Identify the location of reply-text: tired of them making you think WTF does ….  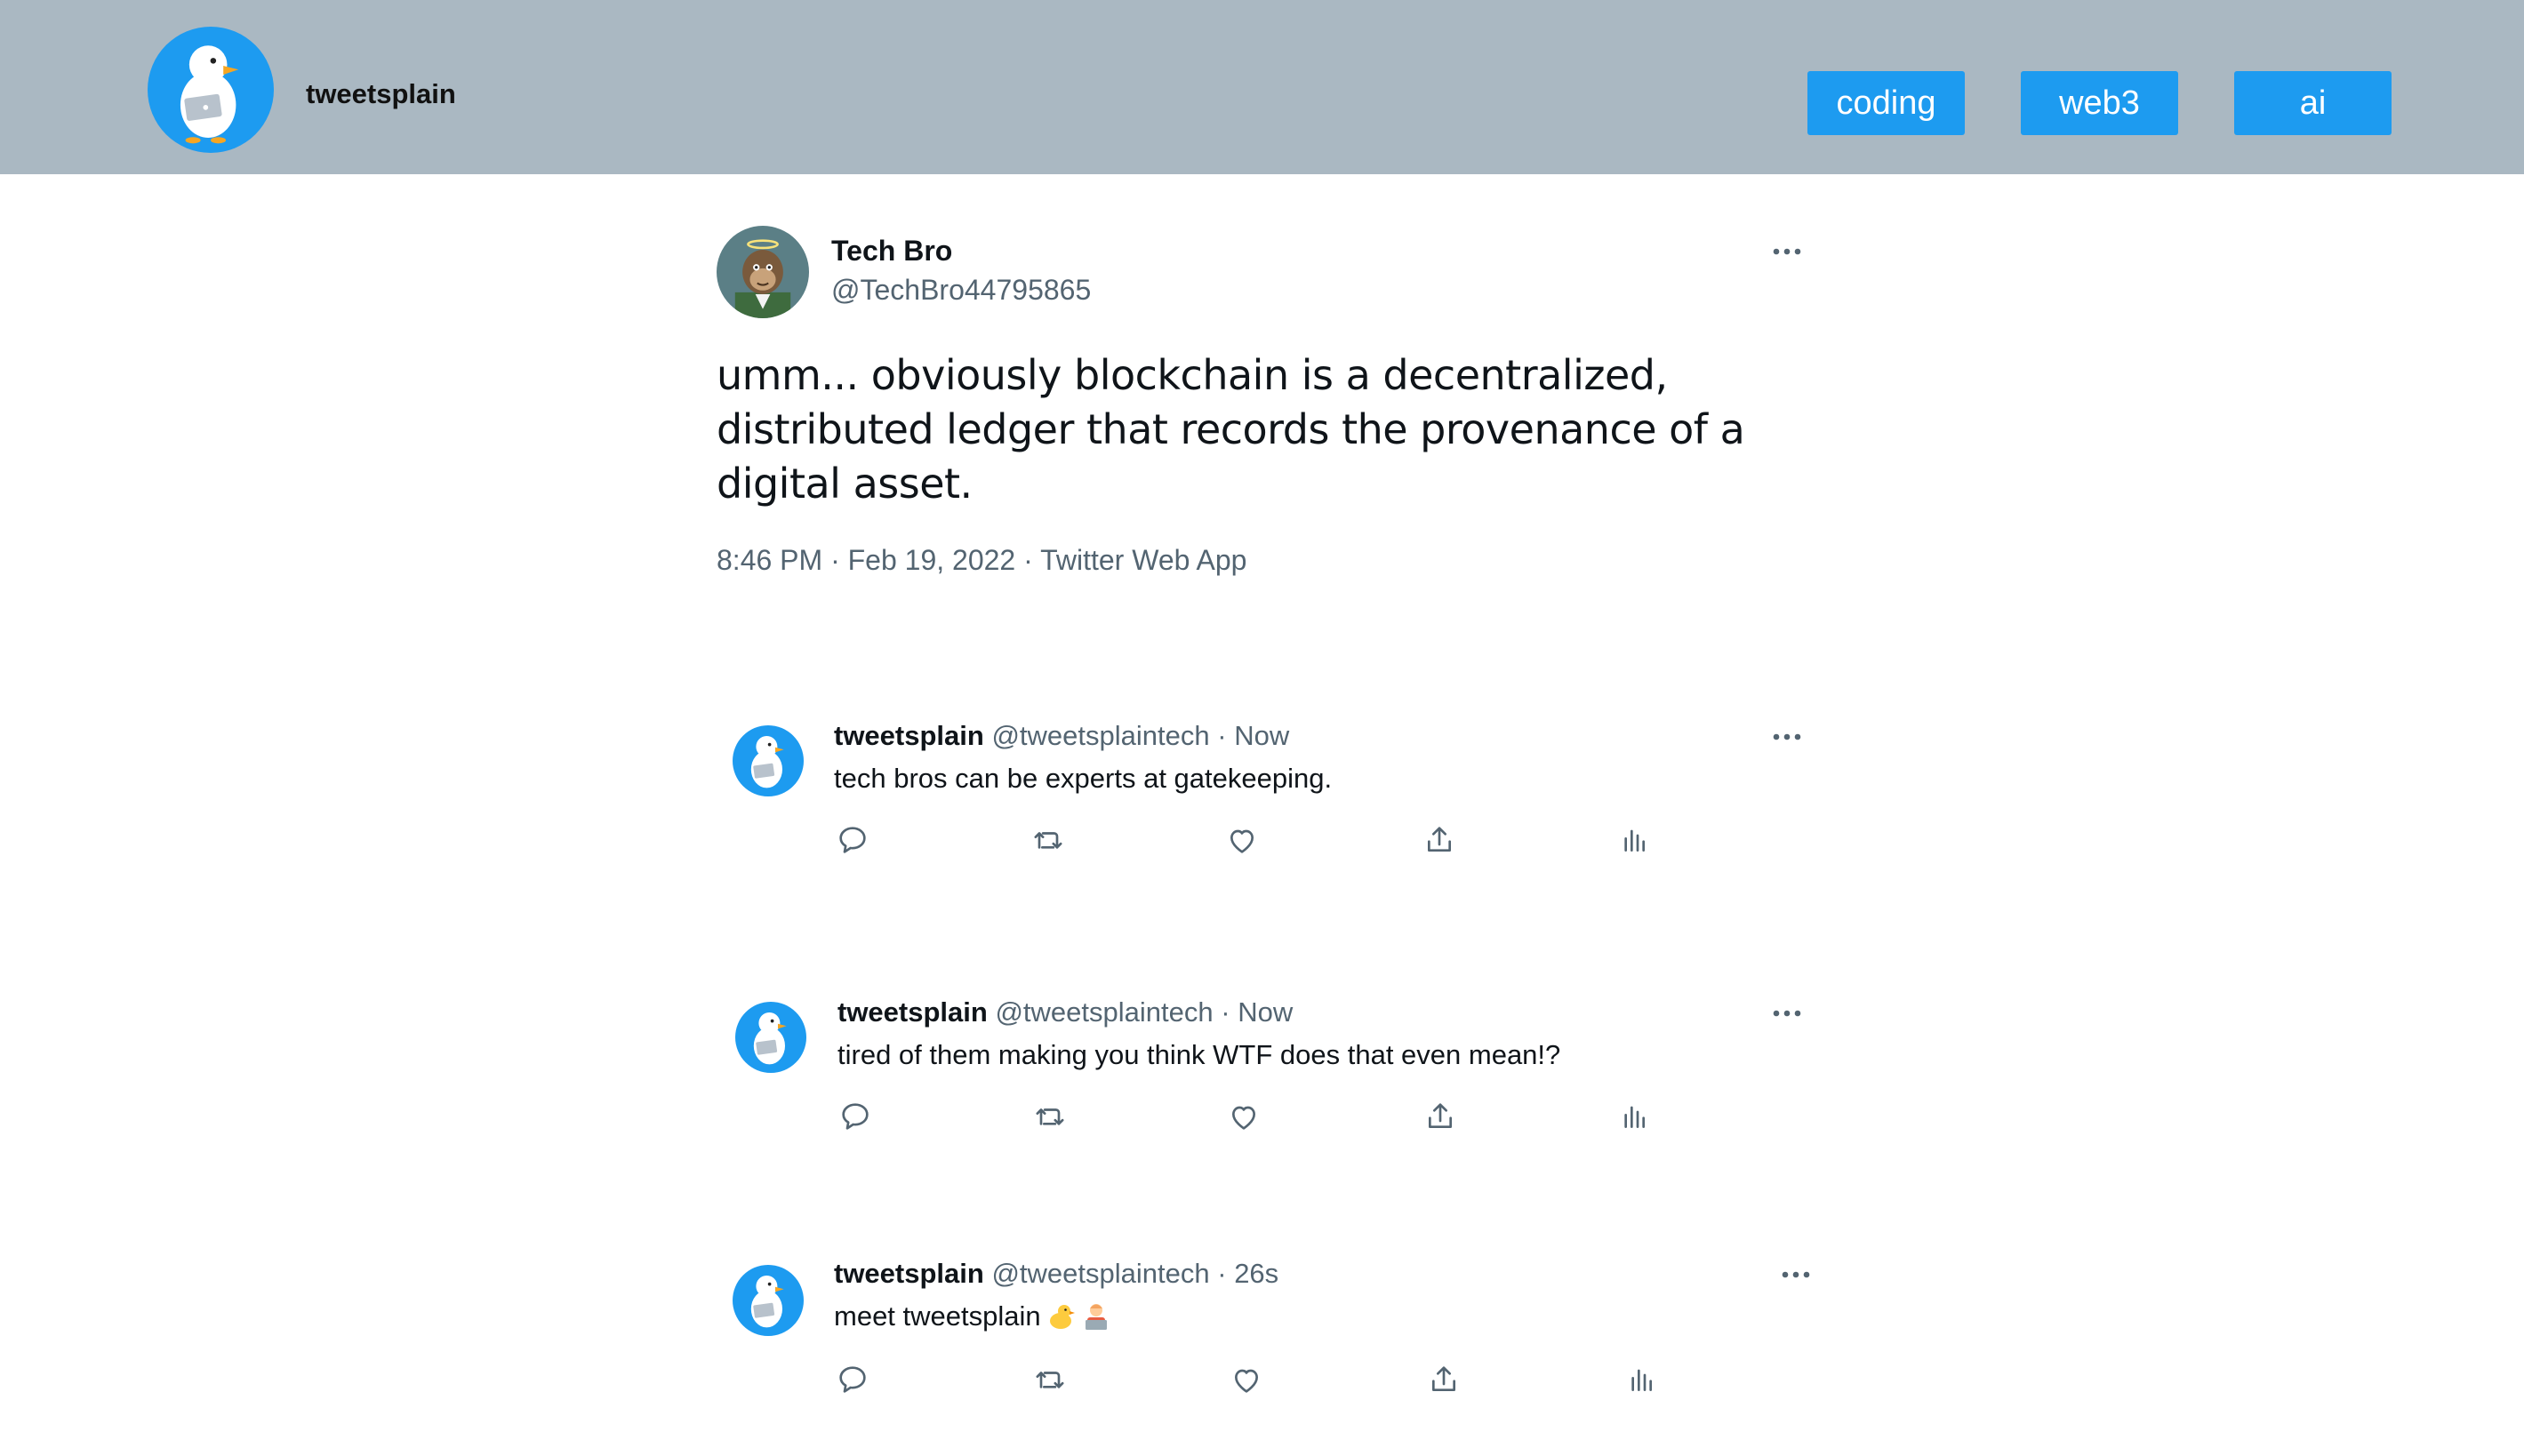
(1199, 1054).